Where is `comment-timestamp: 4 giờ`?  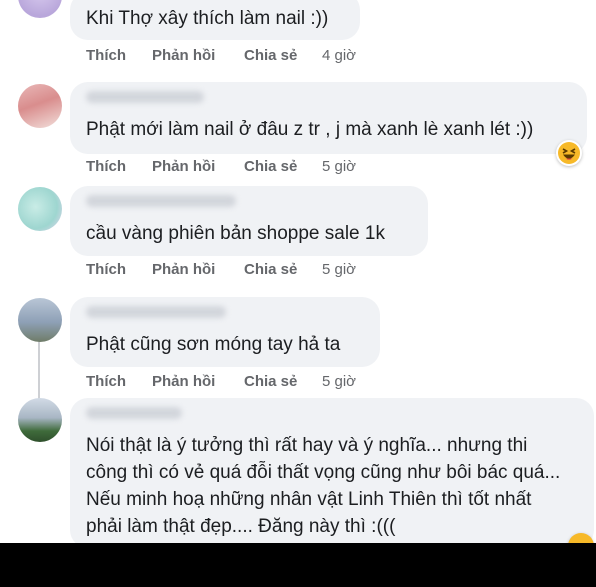
comment-timestamp: 4 giờ is located at coordinates (339, 56).